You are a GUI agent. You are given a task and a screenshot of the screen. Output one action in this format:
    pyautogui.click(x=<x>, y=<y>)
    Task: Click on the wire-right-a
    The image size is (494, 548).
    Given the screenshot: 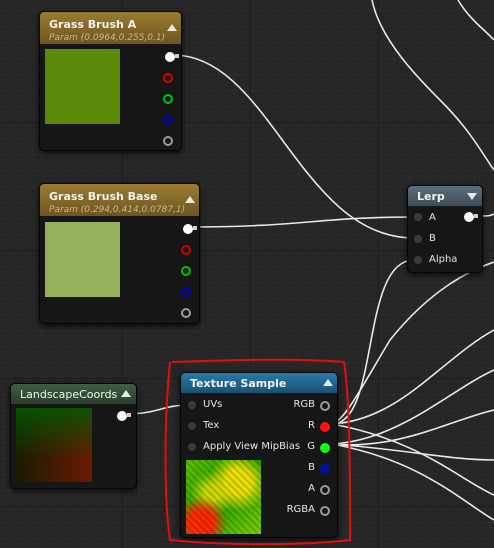 What is the action you would take?
    pyautogui.click(x=412, y=343)
    